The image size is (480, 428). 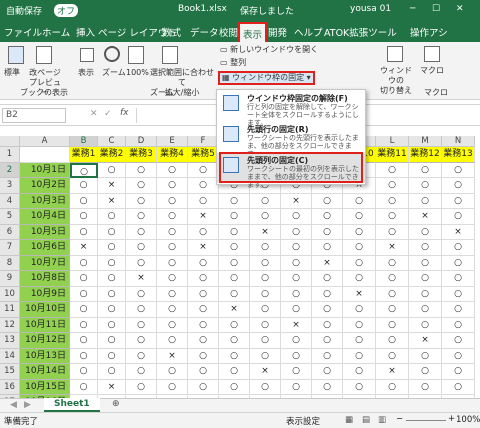 What do you see at coordinates (10, 372) in the screenshot?
I see `row-header: 15` at bounding box center [10, 372].